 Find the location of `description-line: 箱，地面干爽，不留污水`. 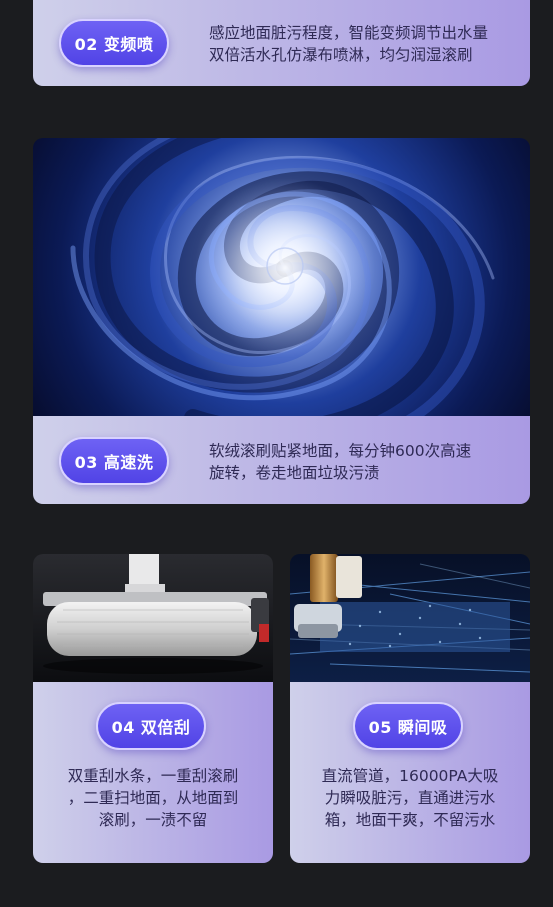

description-line: 箱，地面干爽，不留污水 is located at coordinates (410, 820).